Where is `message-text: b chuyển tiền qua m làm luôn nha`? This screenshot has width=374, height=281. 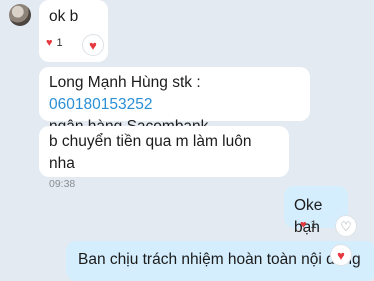
message-text: b chuyển tiền qua m làm luôn nha is located at coordinates (150, 152).